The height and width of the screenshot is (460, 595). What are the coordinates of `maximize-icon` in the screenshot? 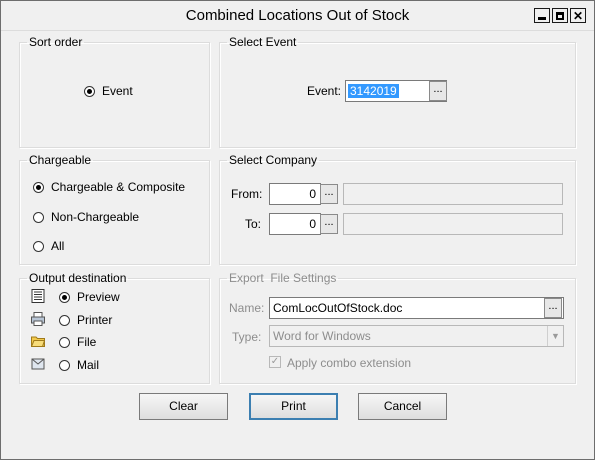 It's located at (560, 15).